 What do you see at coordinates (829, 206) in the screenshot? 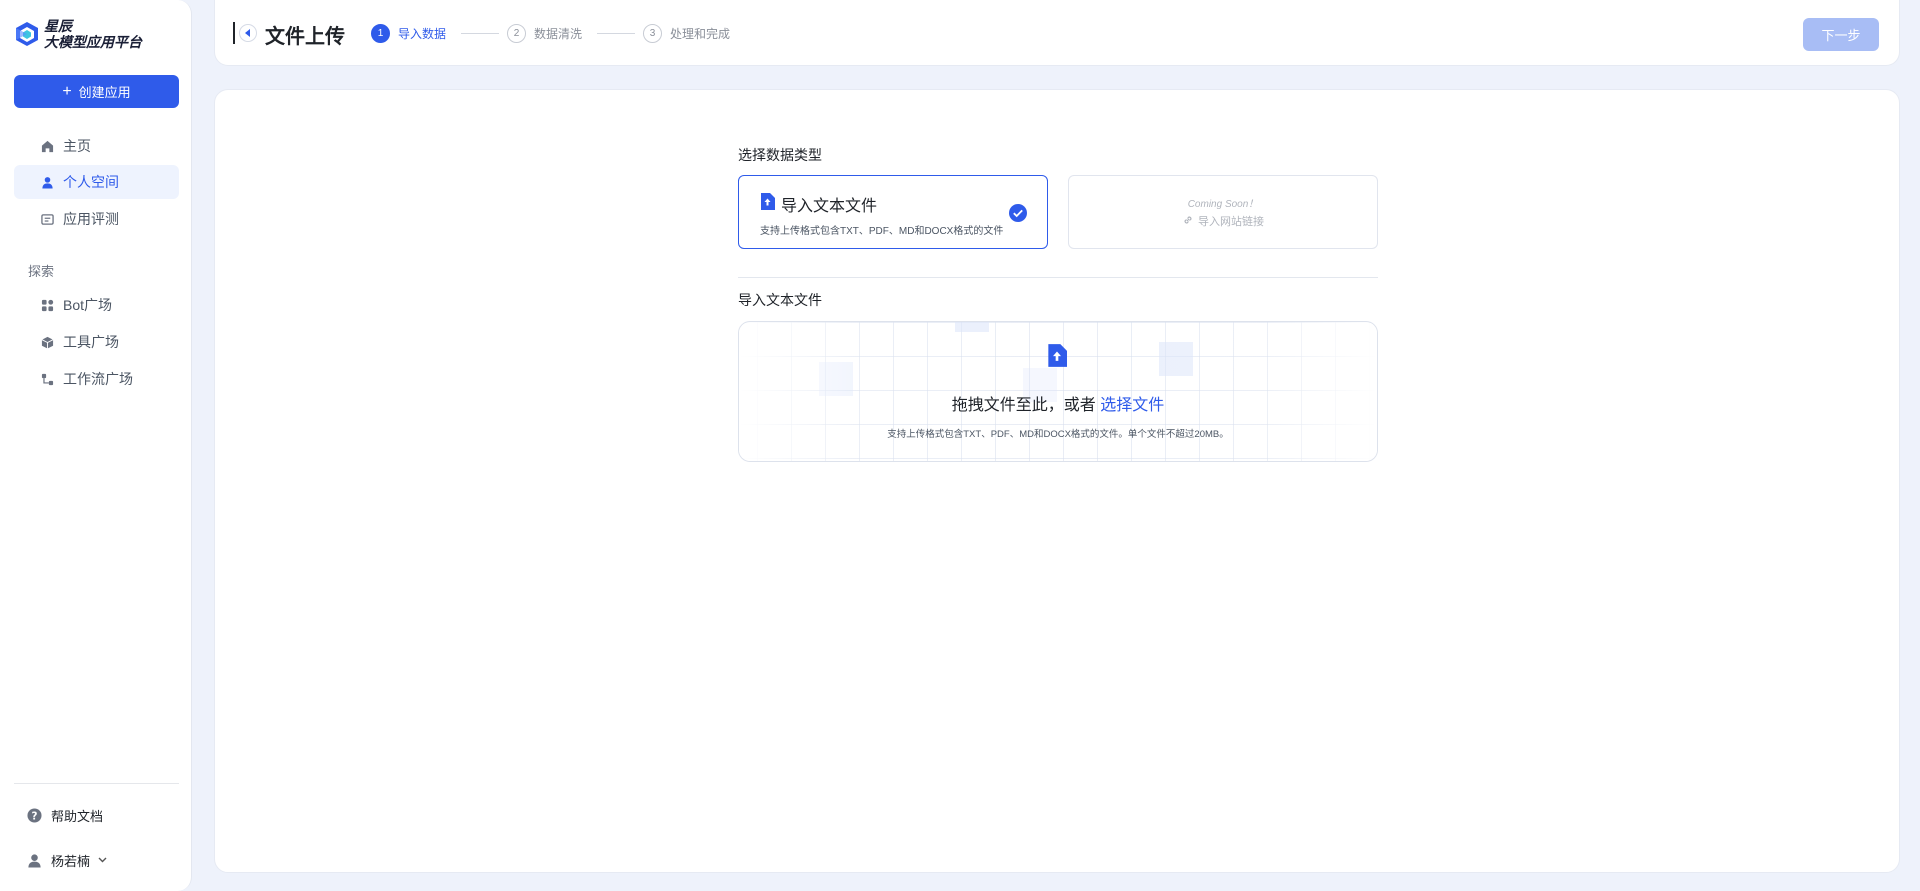
I see `text-file-card-title-text: 导入文本文件` at bounding box center [829, 206].